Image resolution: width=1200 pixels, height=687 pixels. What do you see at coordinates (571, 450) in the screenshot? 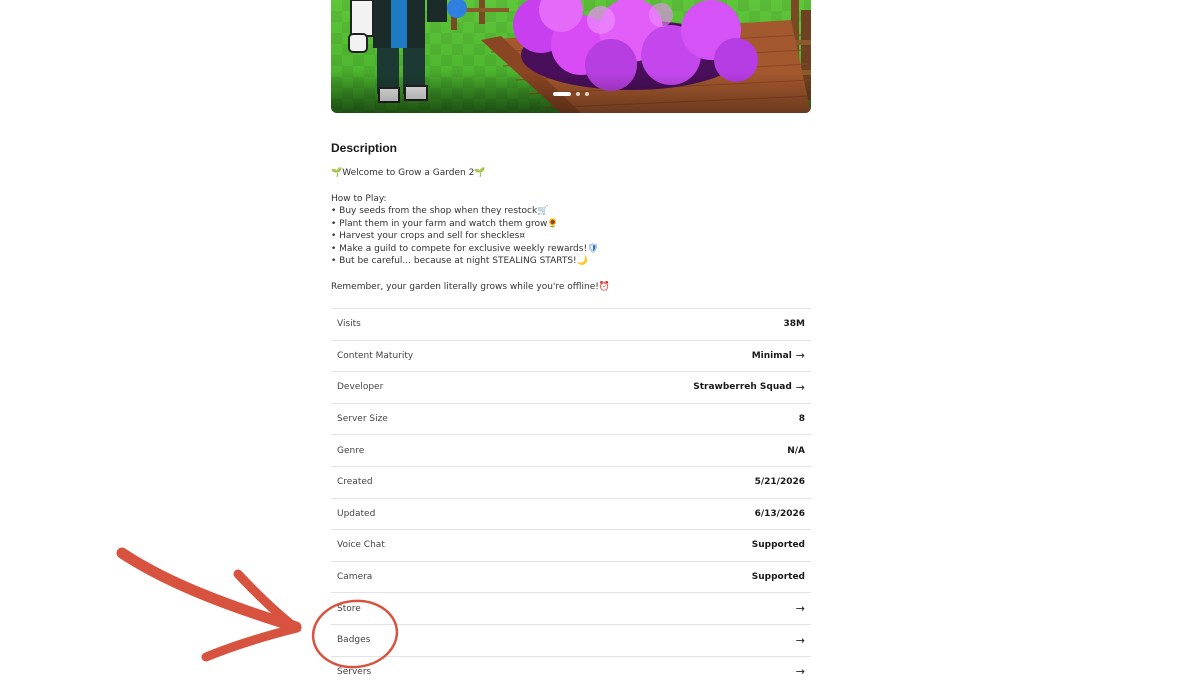
I see `info-row-genre: Genre N/A` at bounding box center [571, 450].